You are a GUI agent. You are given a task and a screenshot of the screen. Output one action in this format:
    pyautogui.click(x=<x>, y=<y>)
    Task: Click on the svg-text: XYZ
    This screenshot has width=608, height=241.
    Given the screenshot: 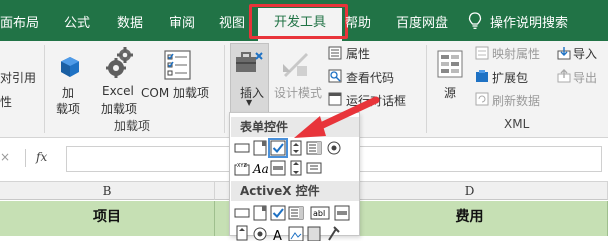 What is the action you would take?
    pyautogui.click(x=242, y=166)
    